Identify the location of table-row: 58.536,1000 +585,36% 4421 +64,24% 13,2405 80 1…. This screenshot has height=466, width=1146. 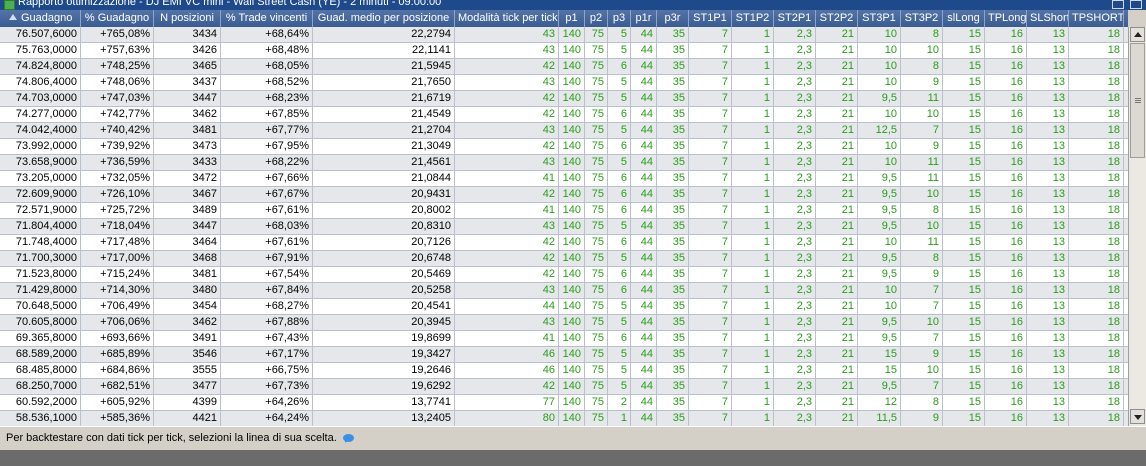
(564, 418).